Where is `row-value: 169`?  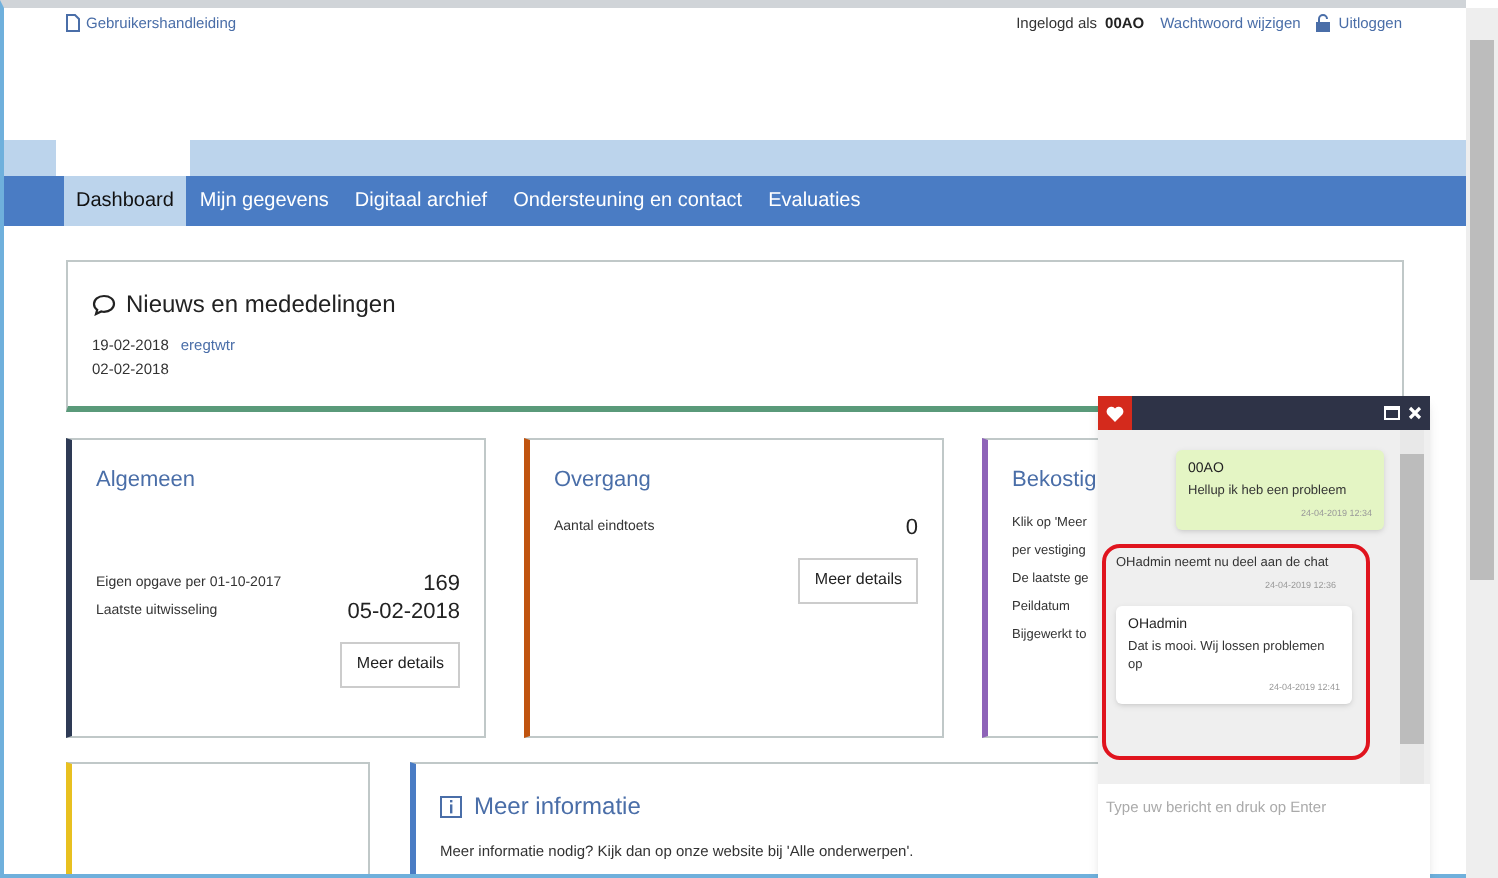 row-value: 169 is located at coordinates (441, 583).